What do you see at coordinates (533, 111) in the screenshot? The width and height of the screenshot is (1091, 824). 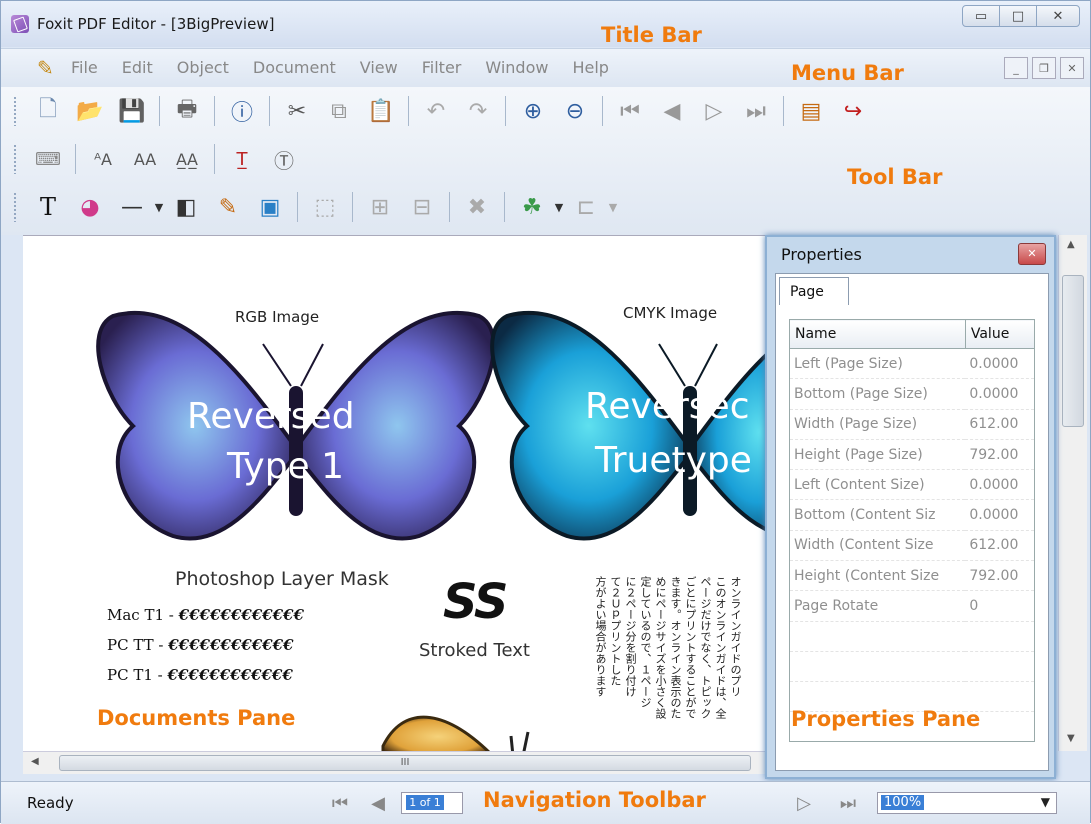 I see `zoom-in-icon: ⊕` at bounding box center [533, 111].